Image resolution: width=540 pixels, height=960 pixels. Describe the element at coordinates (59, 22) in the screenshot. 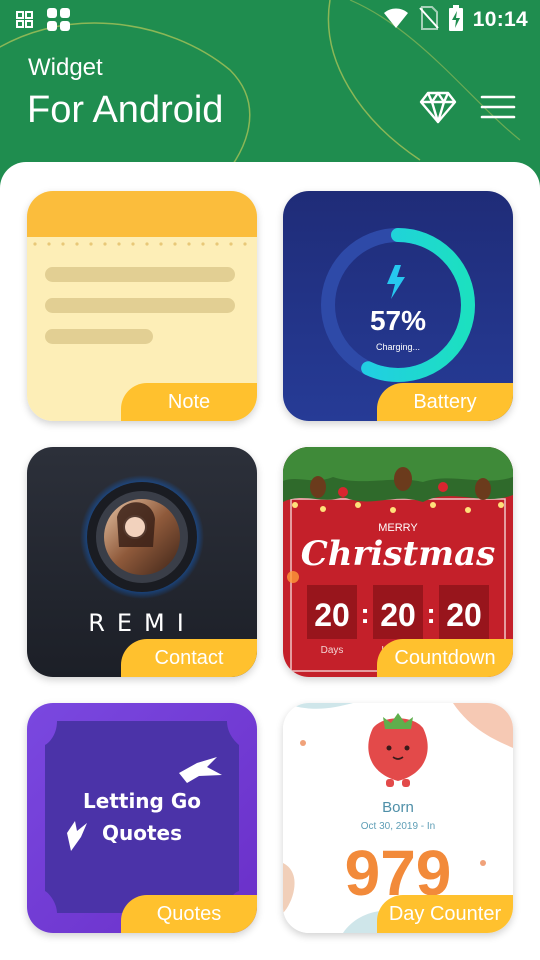

I see `apps-large-icon` at that location.